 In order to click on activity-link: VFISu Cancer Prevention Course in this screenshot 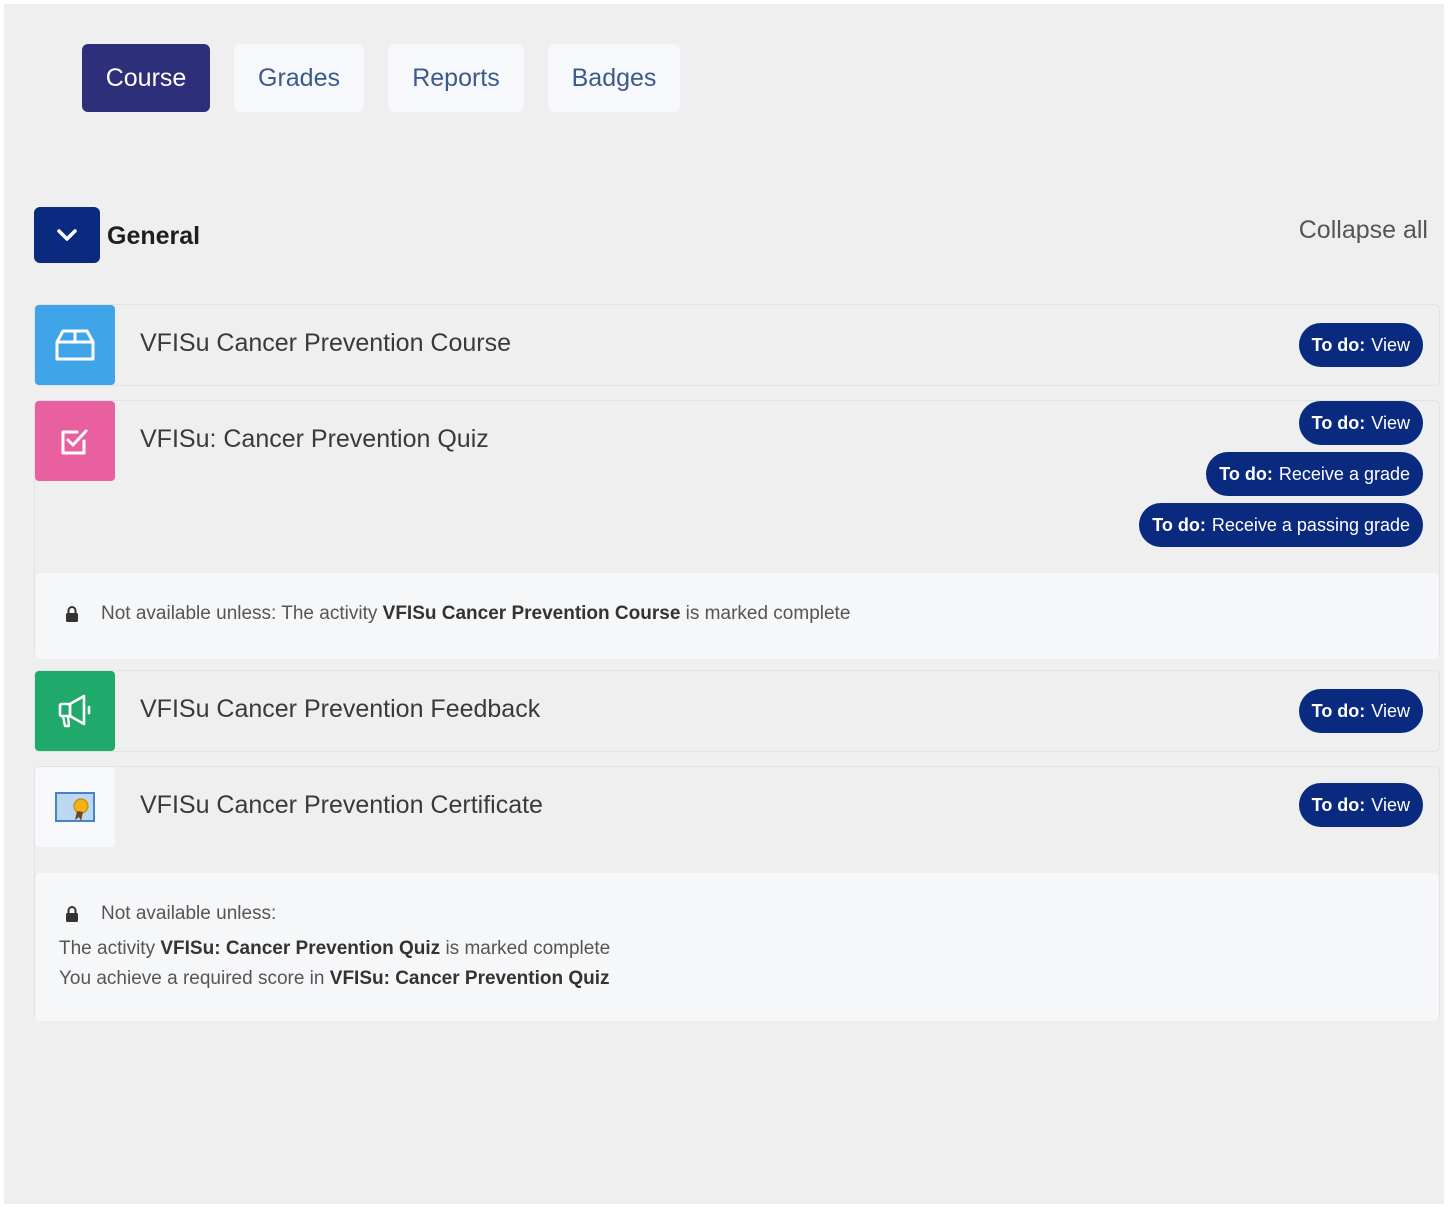, I will do `click(325, 343)`.